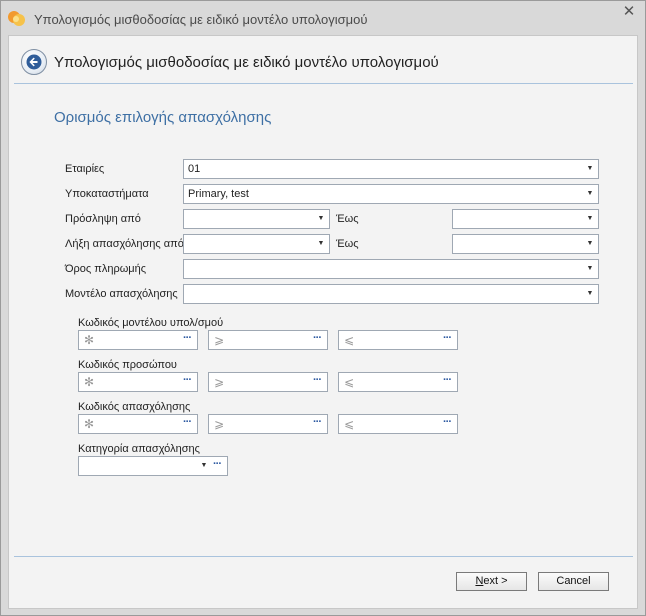  Describe the element at coordinates (268, 424) in the screenshot. I see `employment-code-from-lookup: ⩾ ···` at that location.